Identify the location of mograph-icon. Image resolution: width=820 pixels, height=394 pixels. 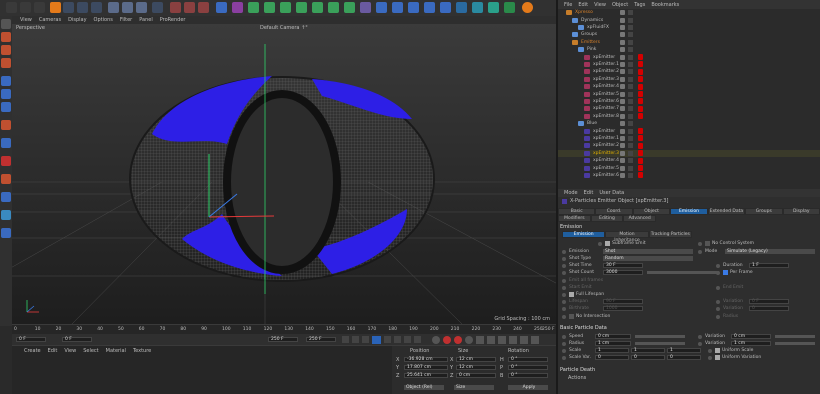
(301, 7).